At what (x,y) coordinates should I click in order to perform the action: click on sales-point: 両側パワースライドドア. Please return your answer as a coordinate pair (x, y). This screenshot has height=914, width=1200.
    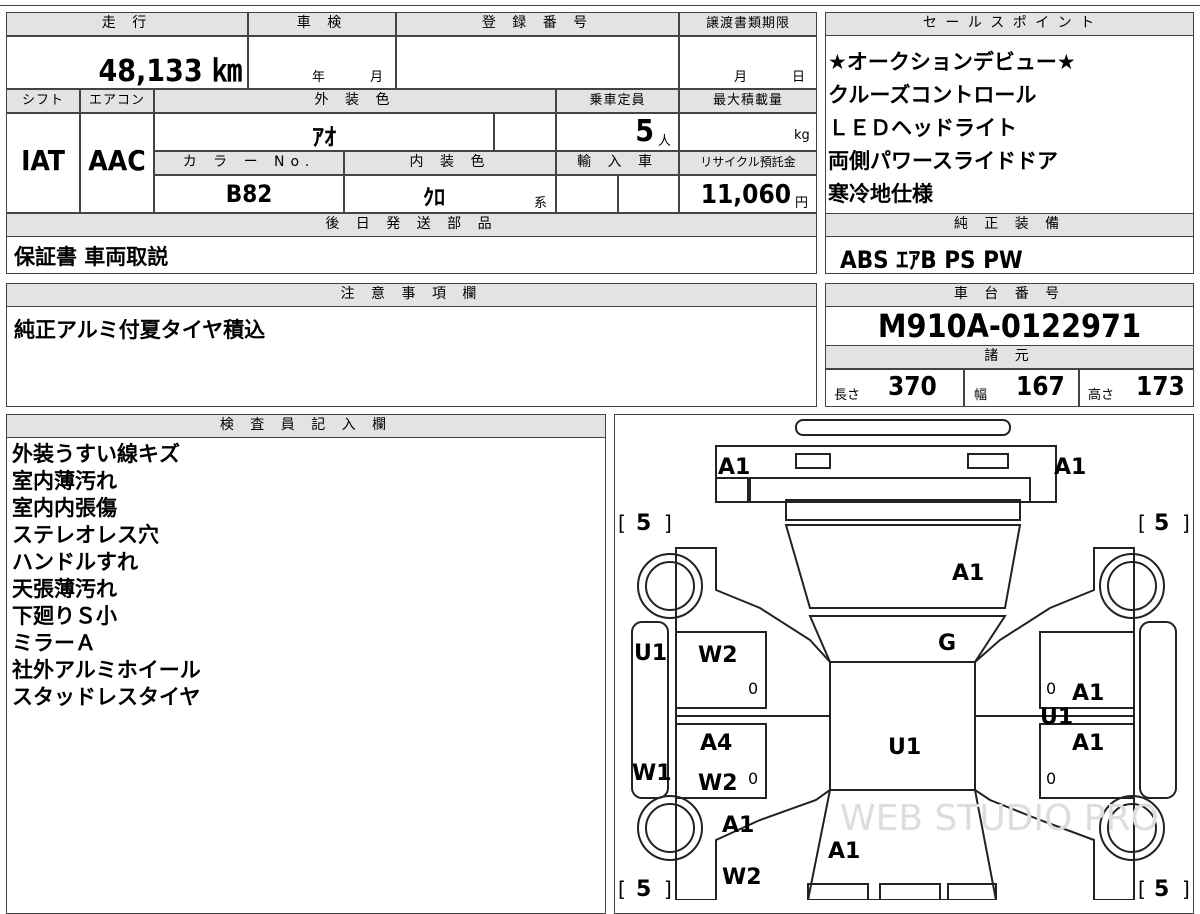
    Looking at the image, I should click on (943, 161).